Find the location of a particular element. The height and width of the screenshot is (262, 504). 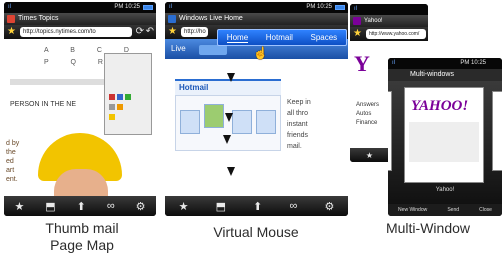

window-card-current: YAHOO! is located at coordinates (444, 135).